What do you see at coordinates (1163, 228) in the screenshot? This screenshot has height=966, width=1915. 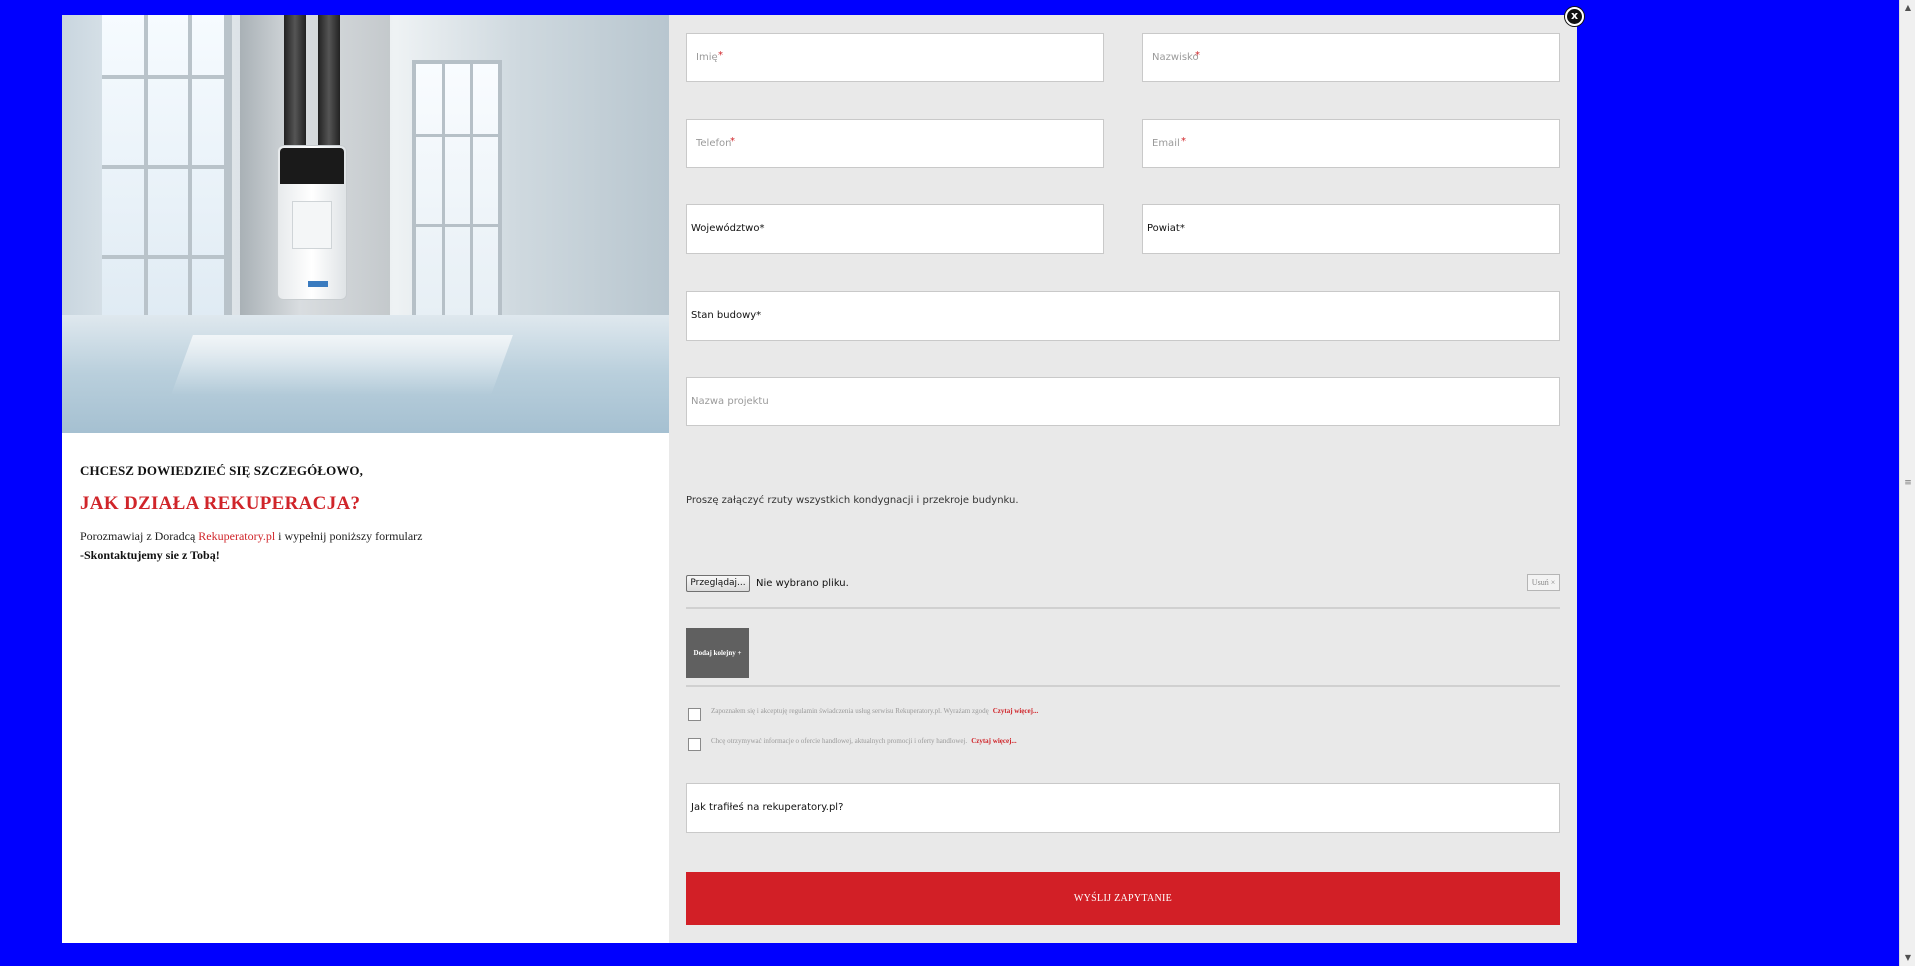 I see `county-label: Powiat` at bounding box center [1163, 228].